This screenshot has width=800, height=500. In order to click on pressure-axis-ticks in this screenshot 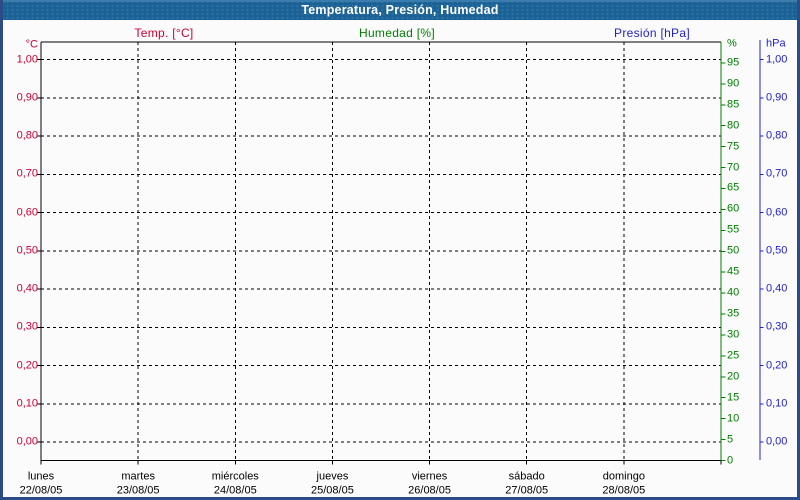, I will do `click(762, 251)`.